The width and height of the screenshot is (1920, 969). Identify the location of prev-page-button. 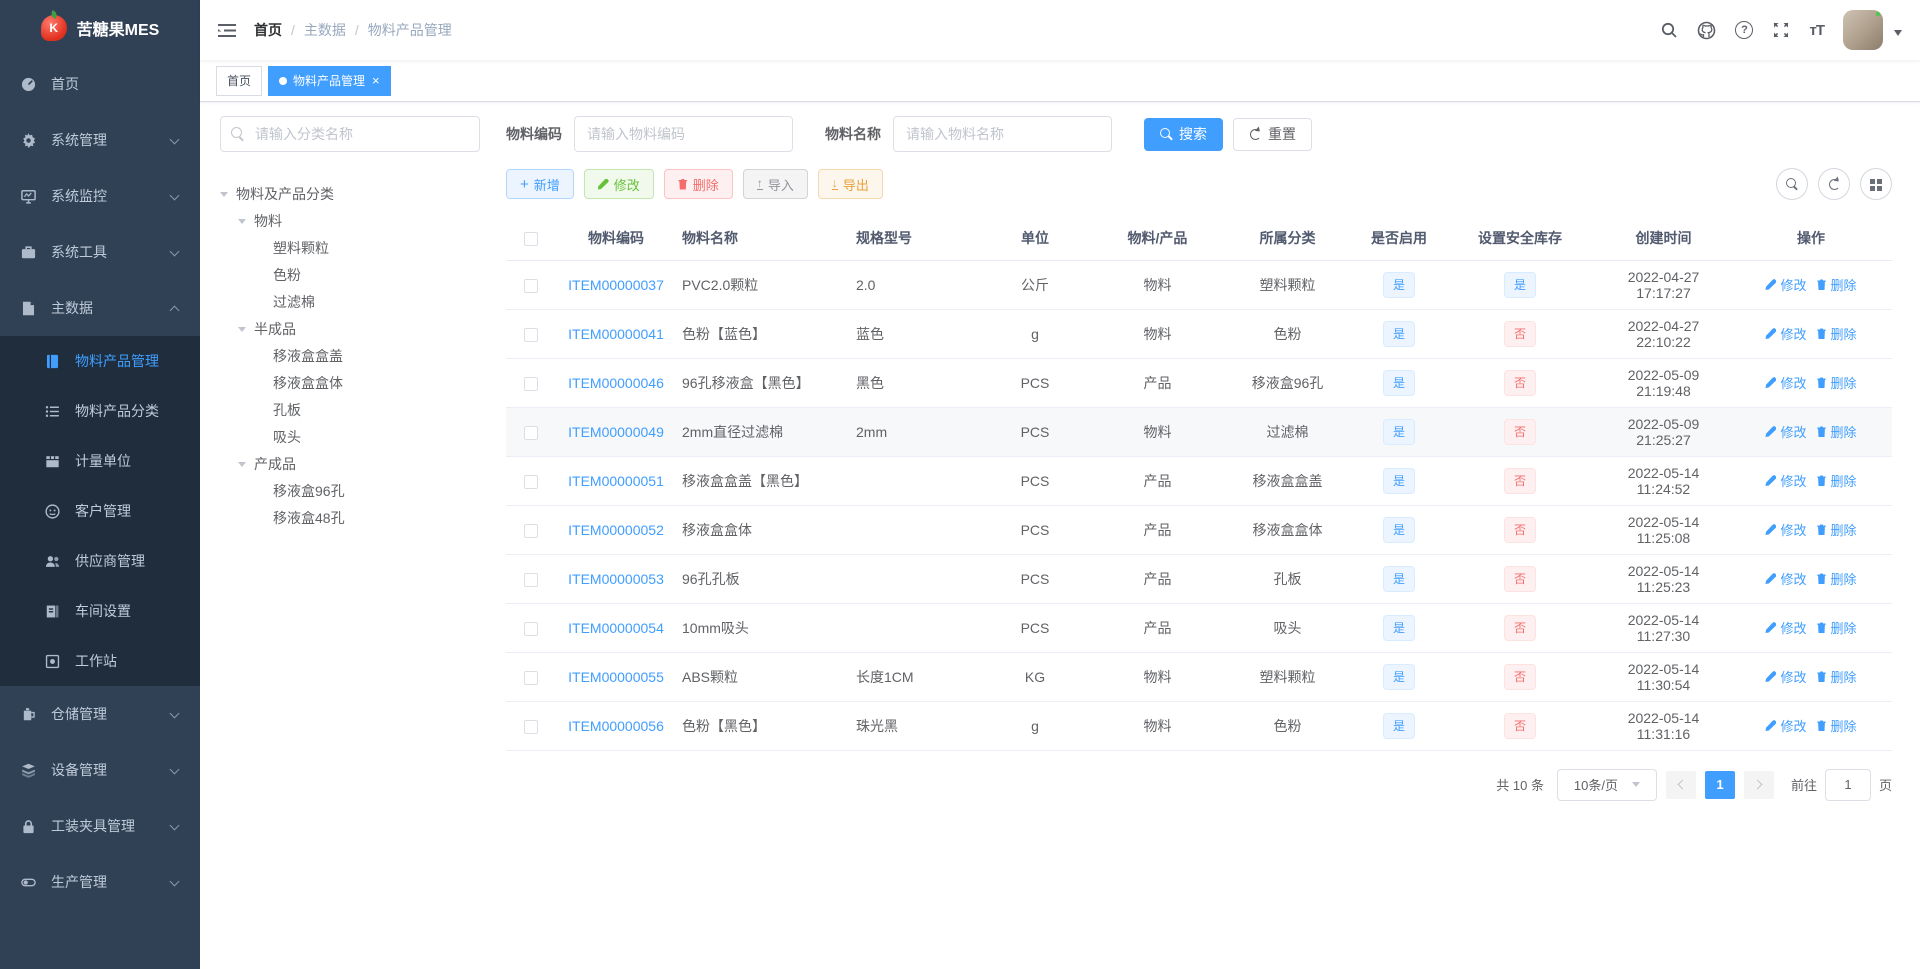
(1680, 784).